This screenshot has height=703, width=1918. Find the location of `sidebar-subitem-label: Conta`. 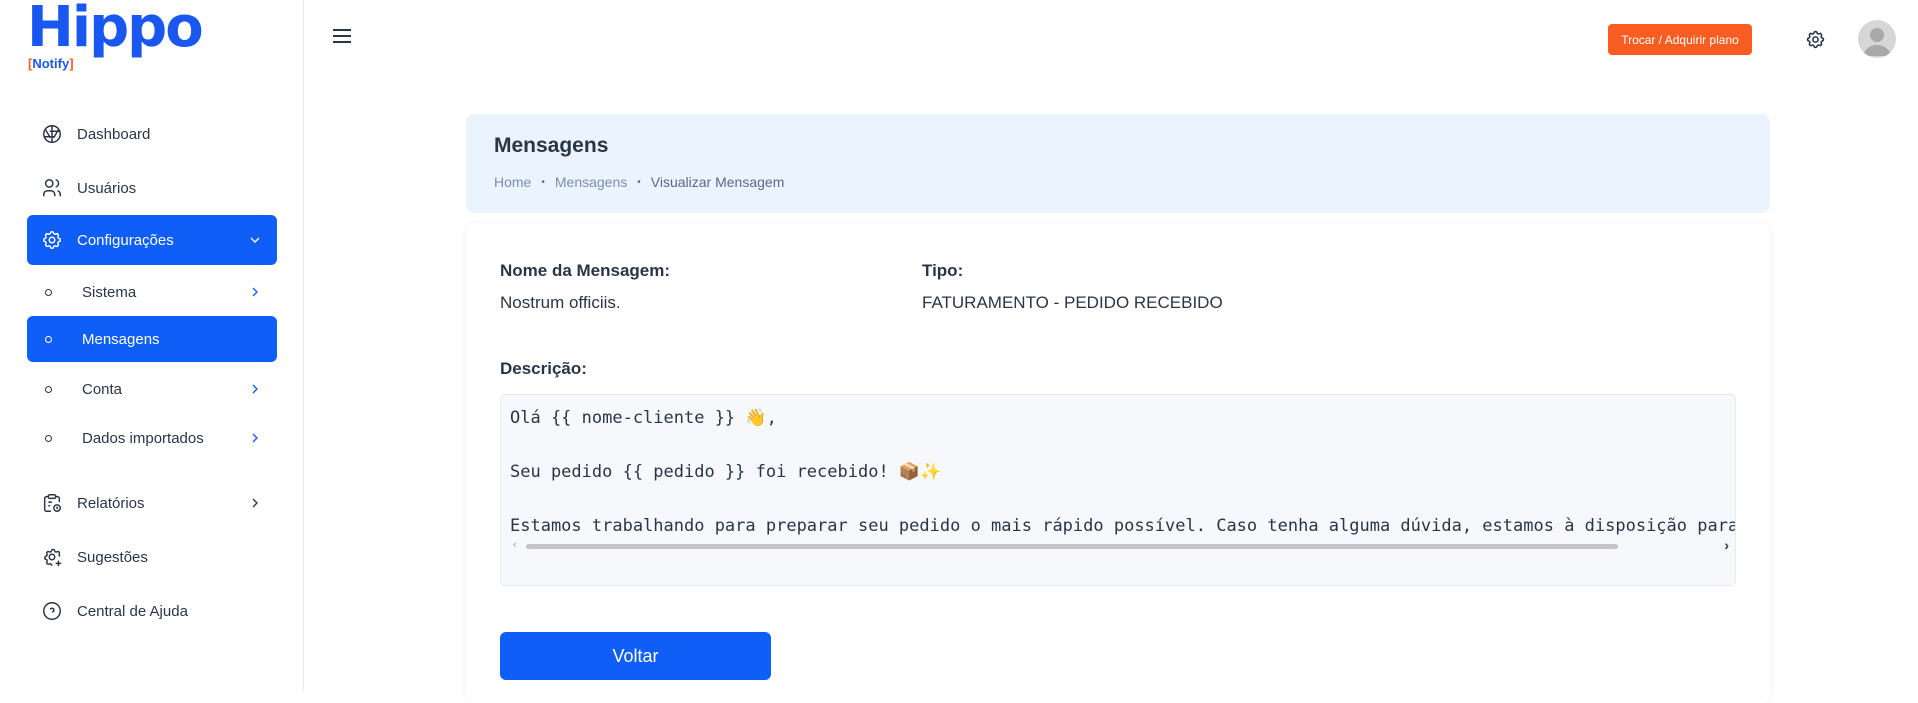

sidebar-subitem-label: Conta is located at coordinates (102, 389).